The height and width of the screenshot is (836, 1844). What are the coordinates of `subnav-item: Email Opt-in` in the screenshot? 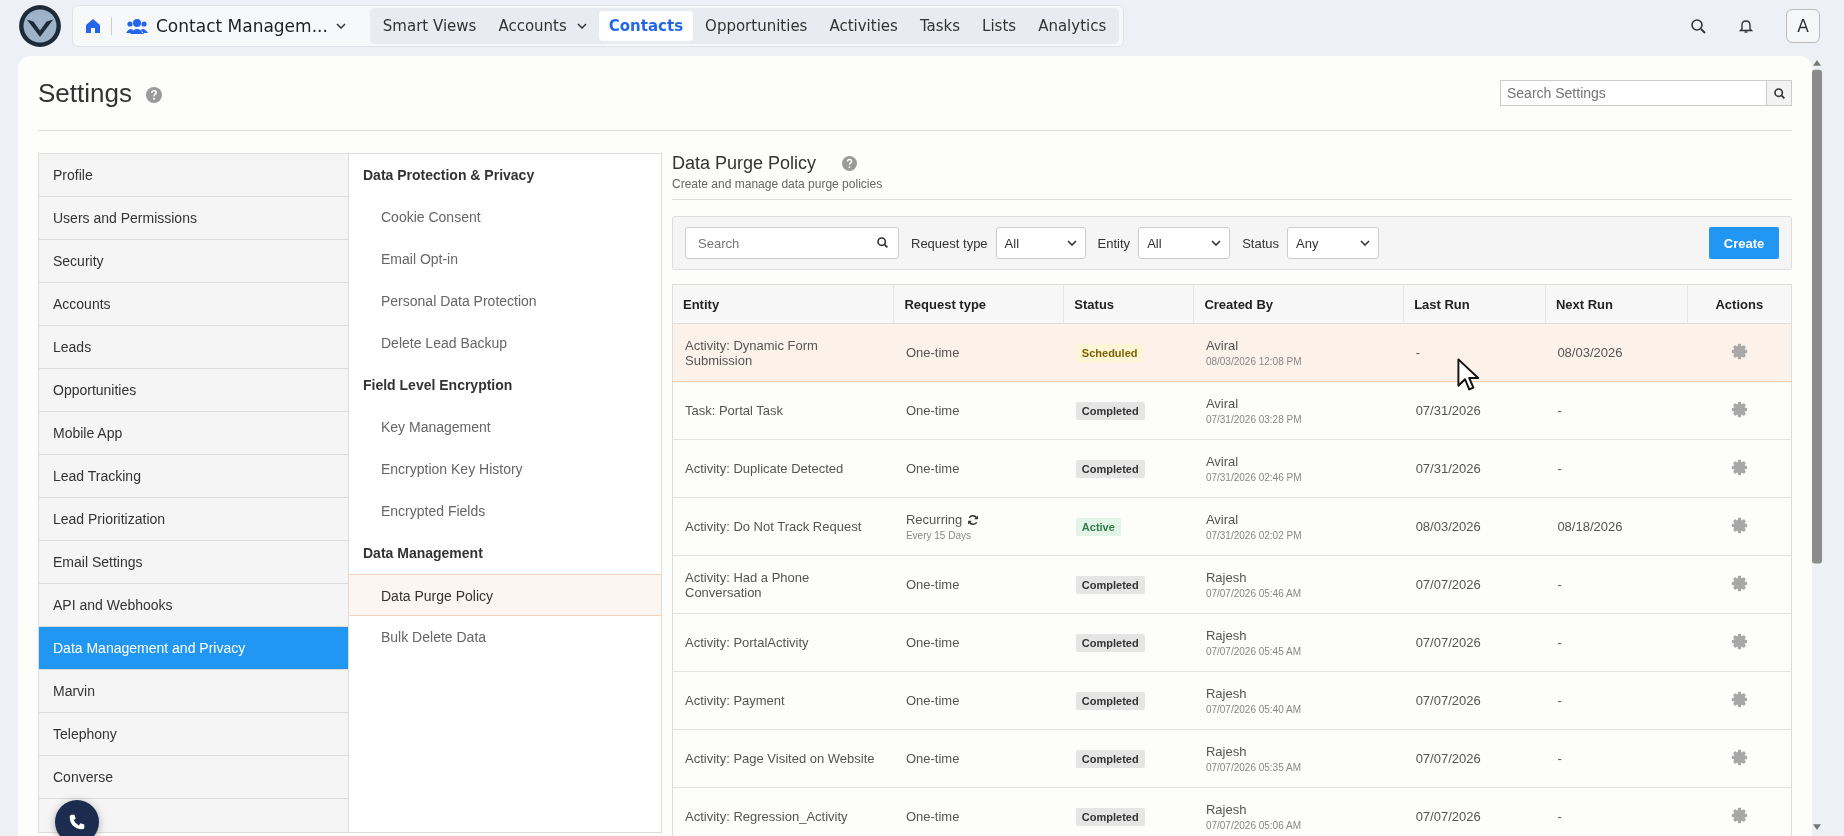 It's located at (505, 259).